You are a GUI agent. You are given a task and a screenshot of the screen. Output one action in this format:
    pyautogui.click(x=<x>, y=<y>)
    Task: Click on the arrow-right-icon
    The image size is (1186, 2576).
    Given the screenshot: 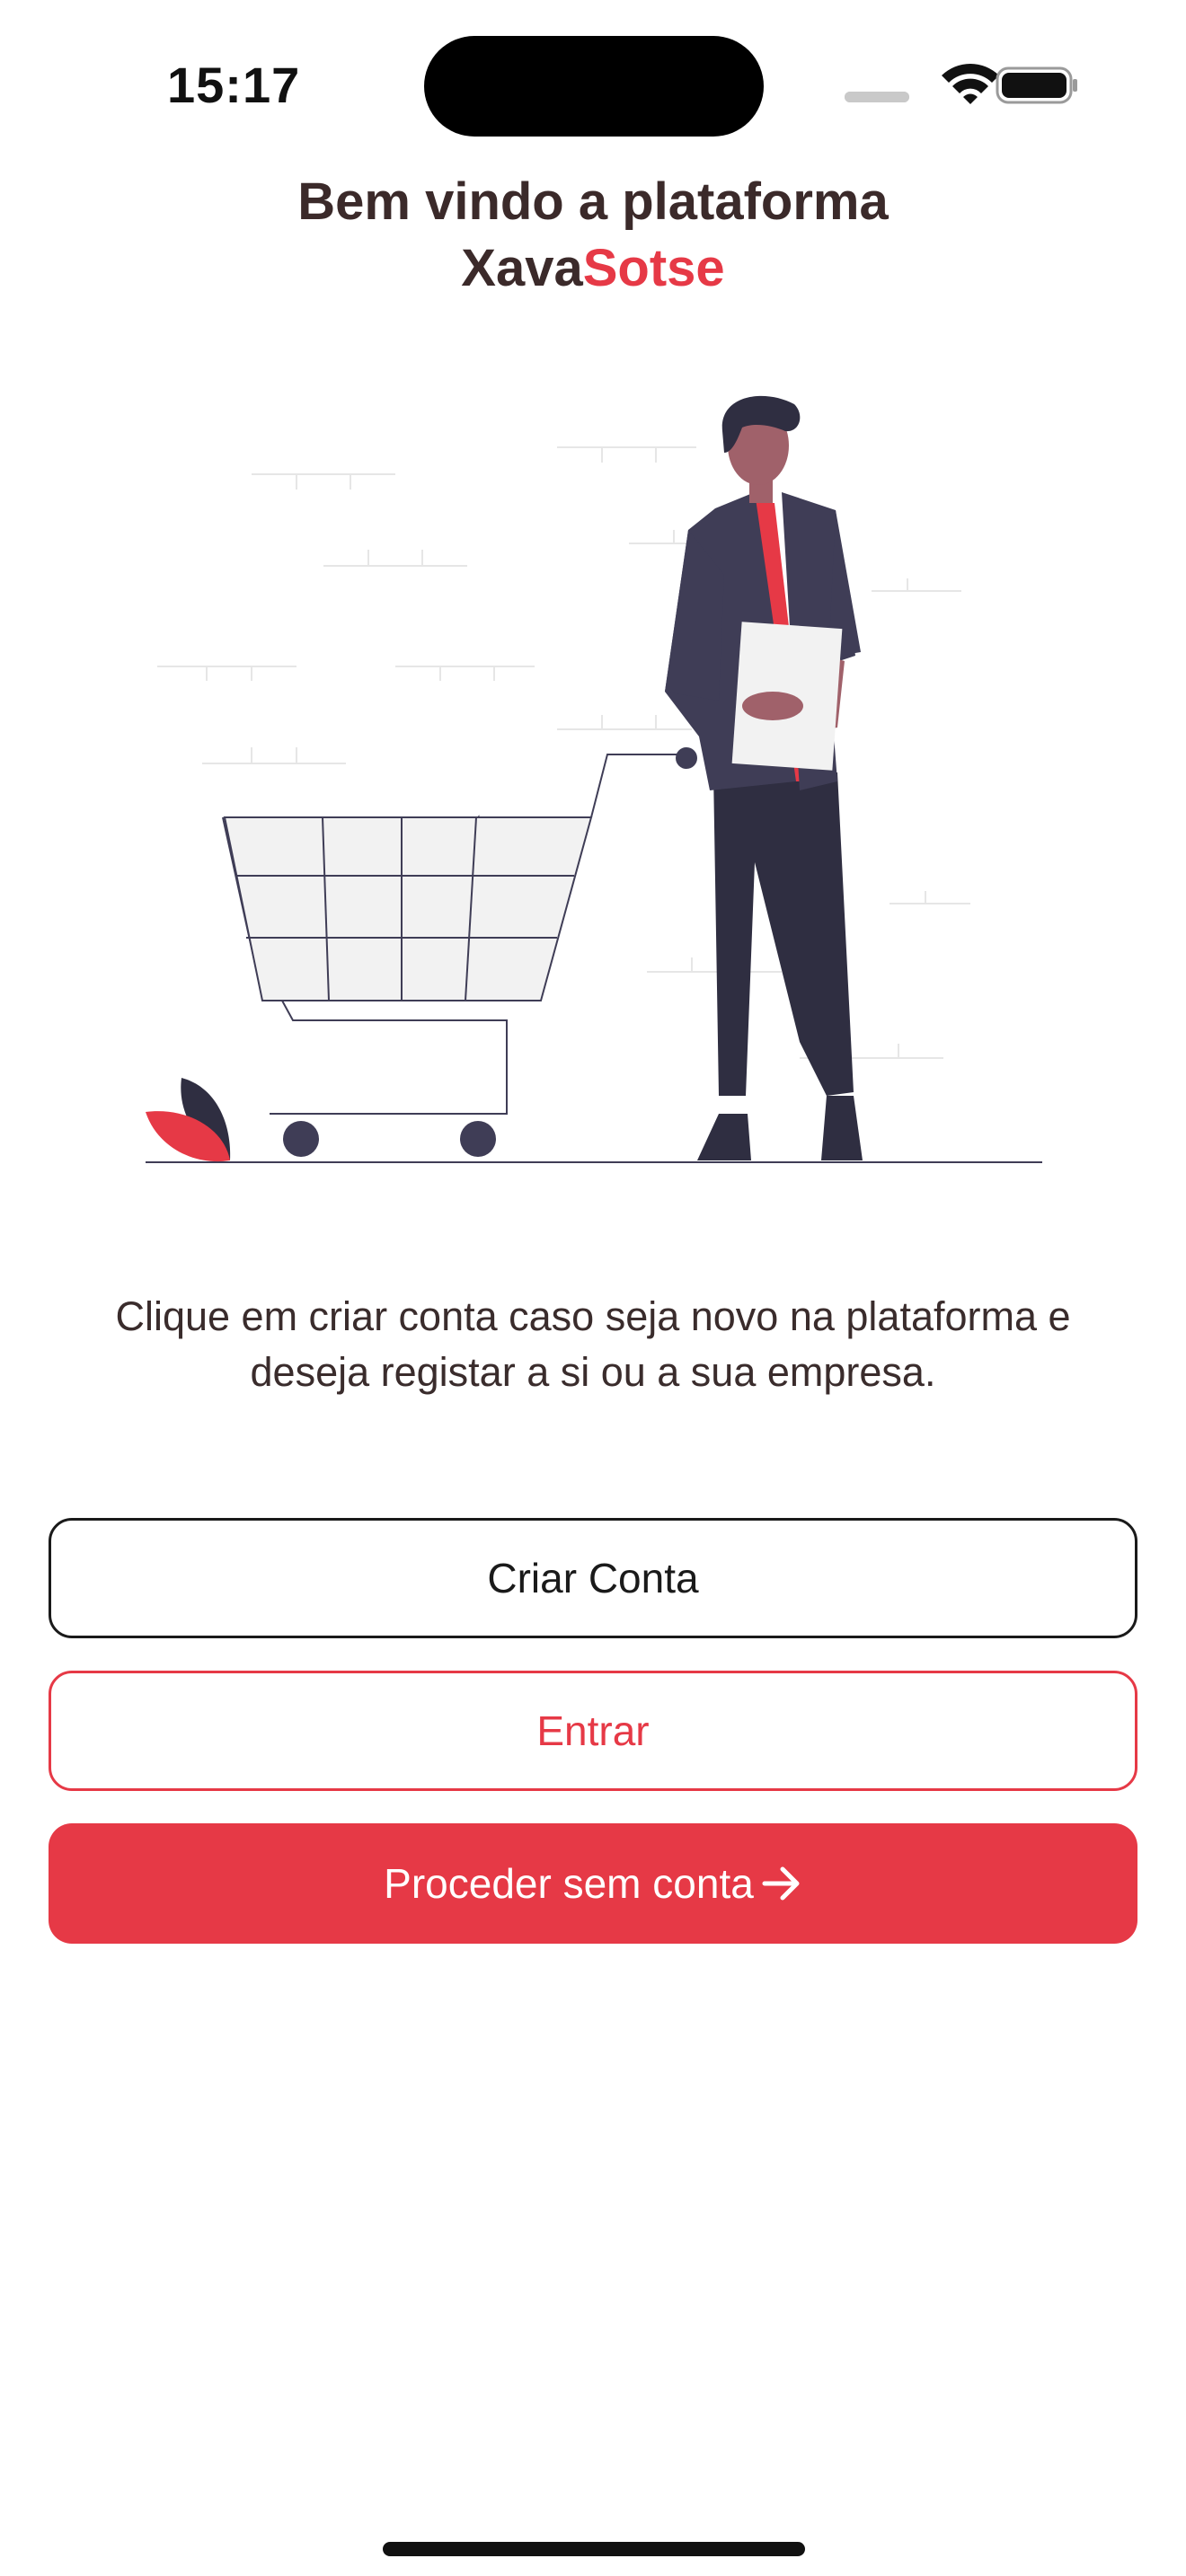 What is the action you would take?
    pyautogui.click(x=781, y=1883)
    